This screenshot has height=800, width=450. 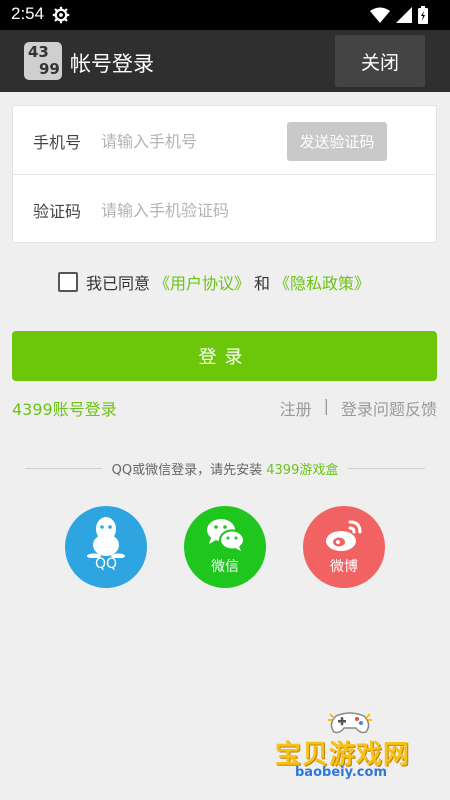 I want to click on weibo-icon, so click(x=344, y=535).